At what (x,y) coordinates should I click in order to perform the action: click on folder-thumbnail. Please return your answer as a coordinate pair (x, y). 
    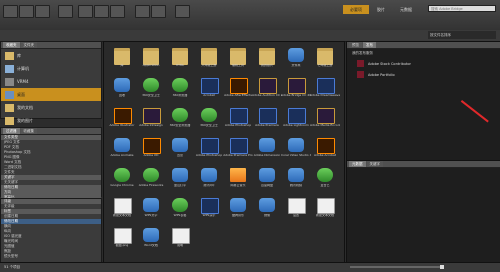
    Looking at the image, I should click on (122, 56).